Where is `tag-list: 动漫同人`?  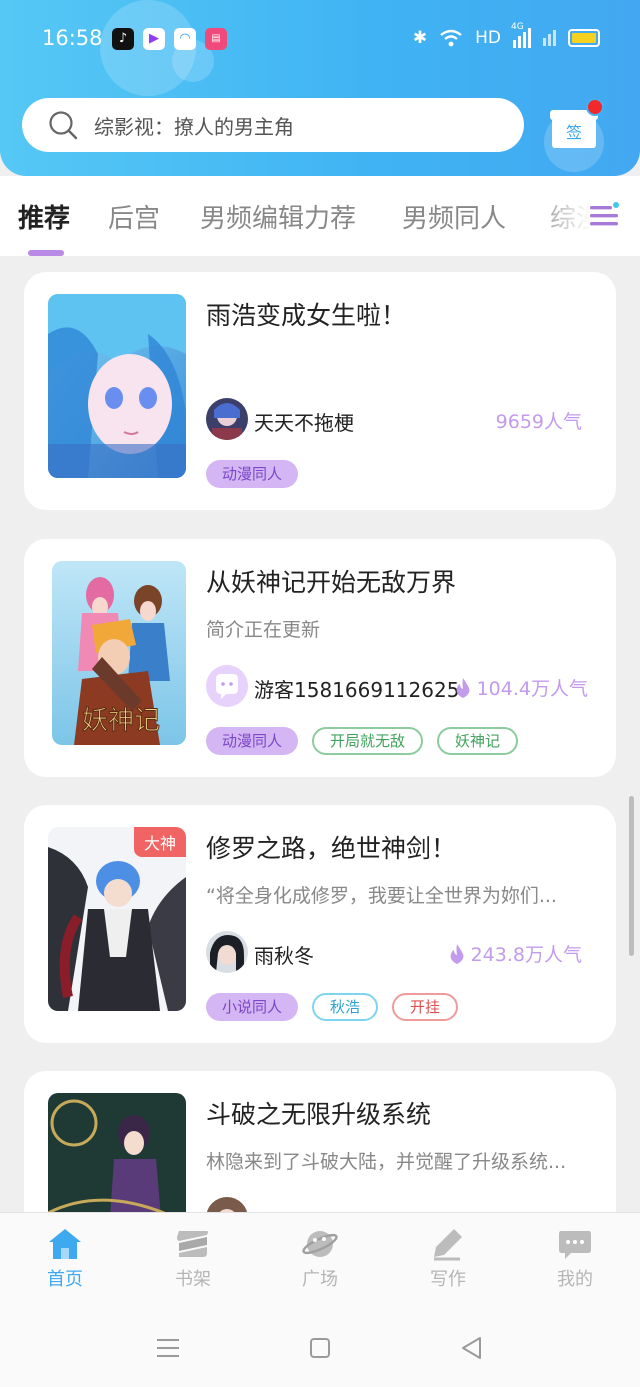 tag-list: 动漫同人 is located at coordinates (252, 474).